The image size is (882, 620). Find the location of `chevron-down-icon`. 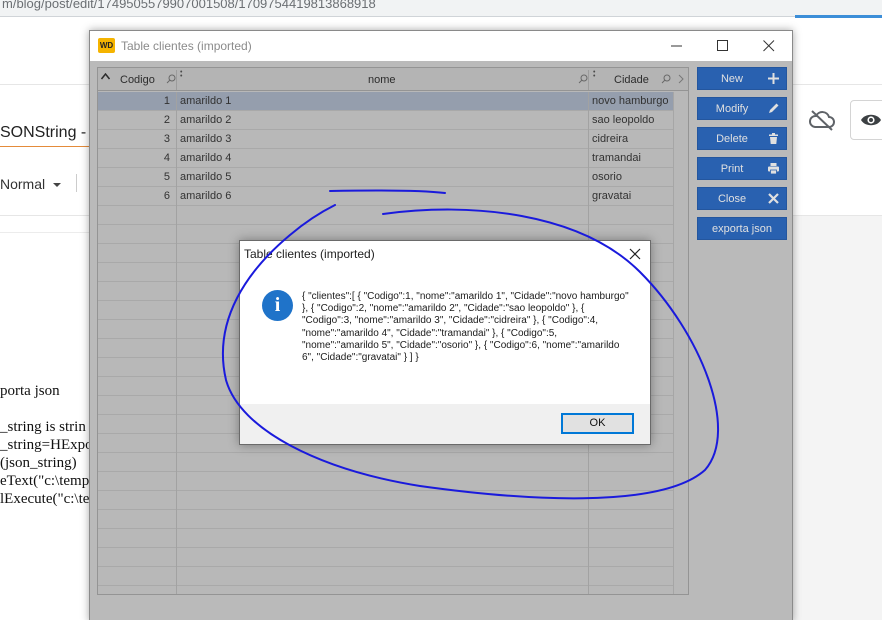

chevron-down-icon is located at coordinates (57, 185).